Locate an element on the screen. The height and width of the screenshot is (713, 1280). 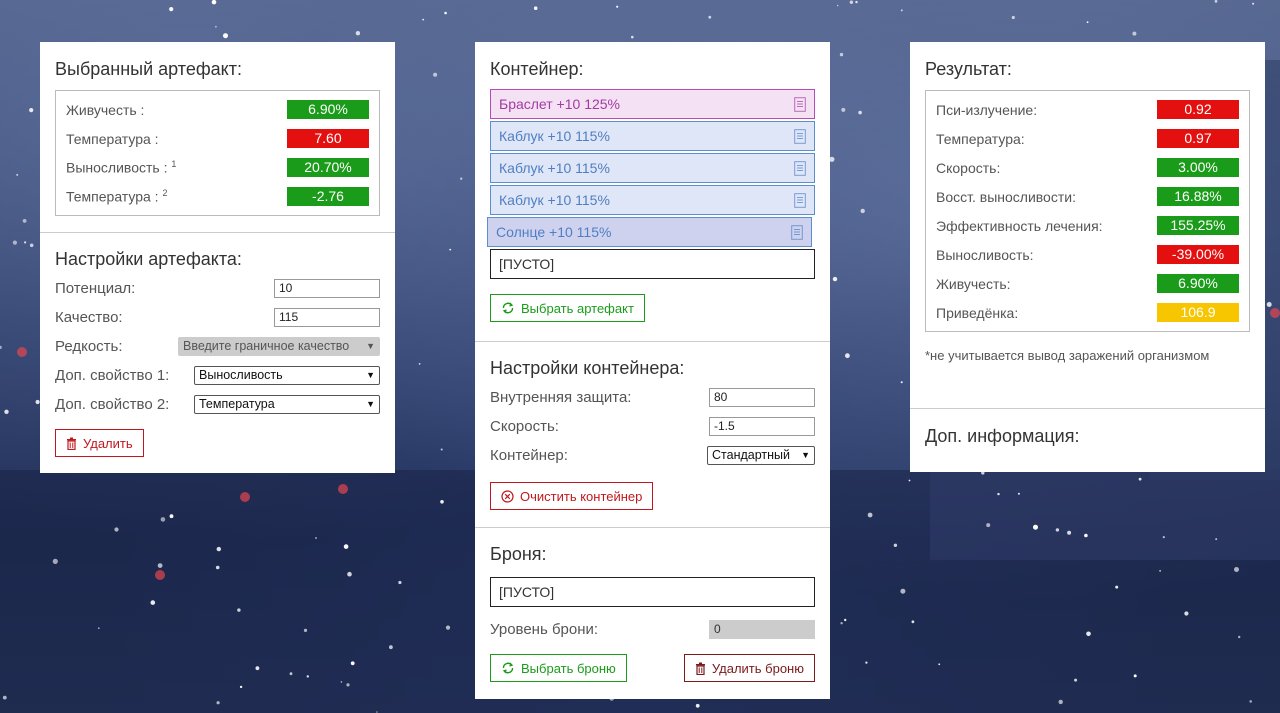
container-type-row: Контейнер: Стандартный ▼ is located at coordinates (652, 455).